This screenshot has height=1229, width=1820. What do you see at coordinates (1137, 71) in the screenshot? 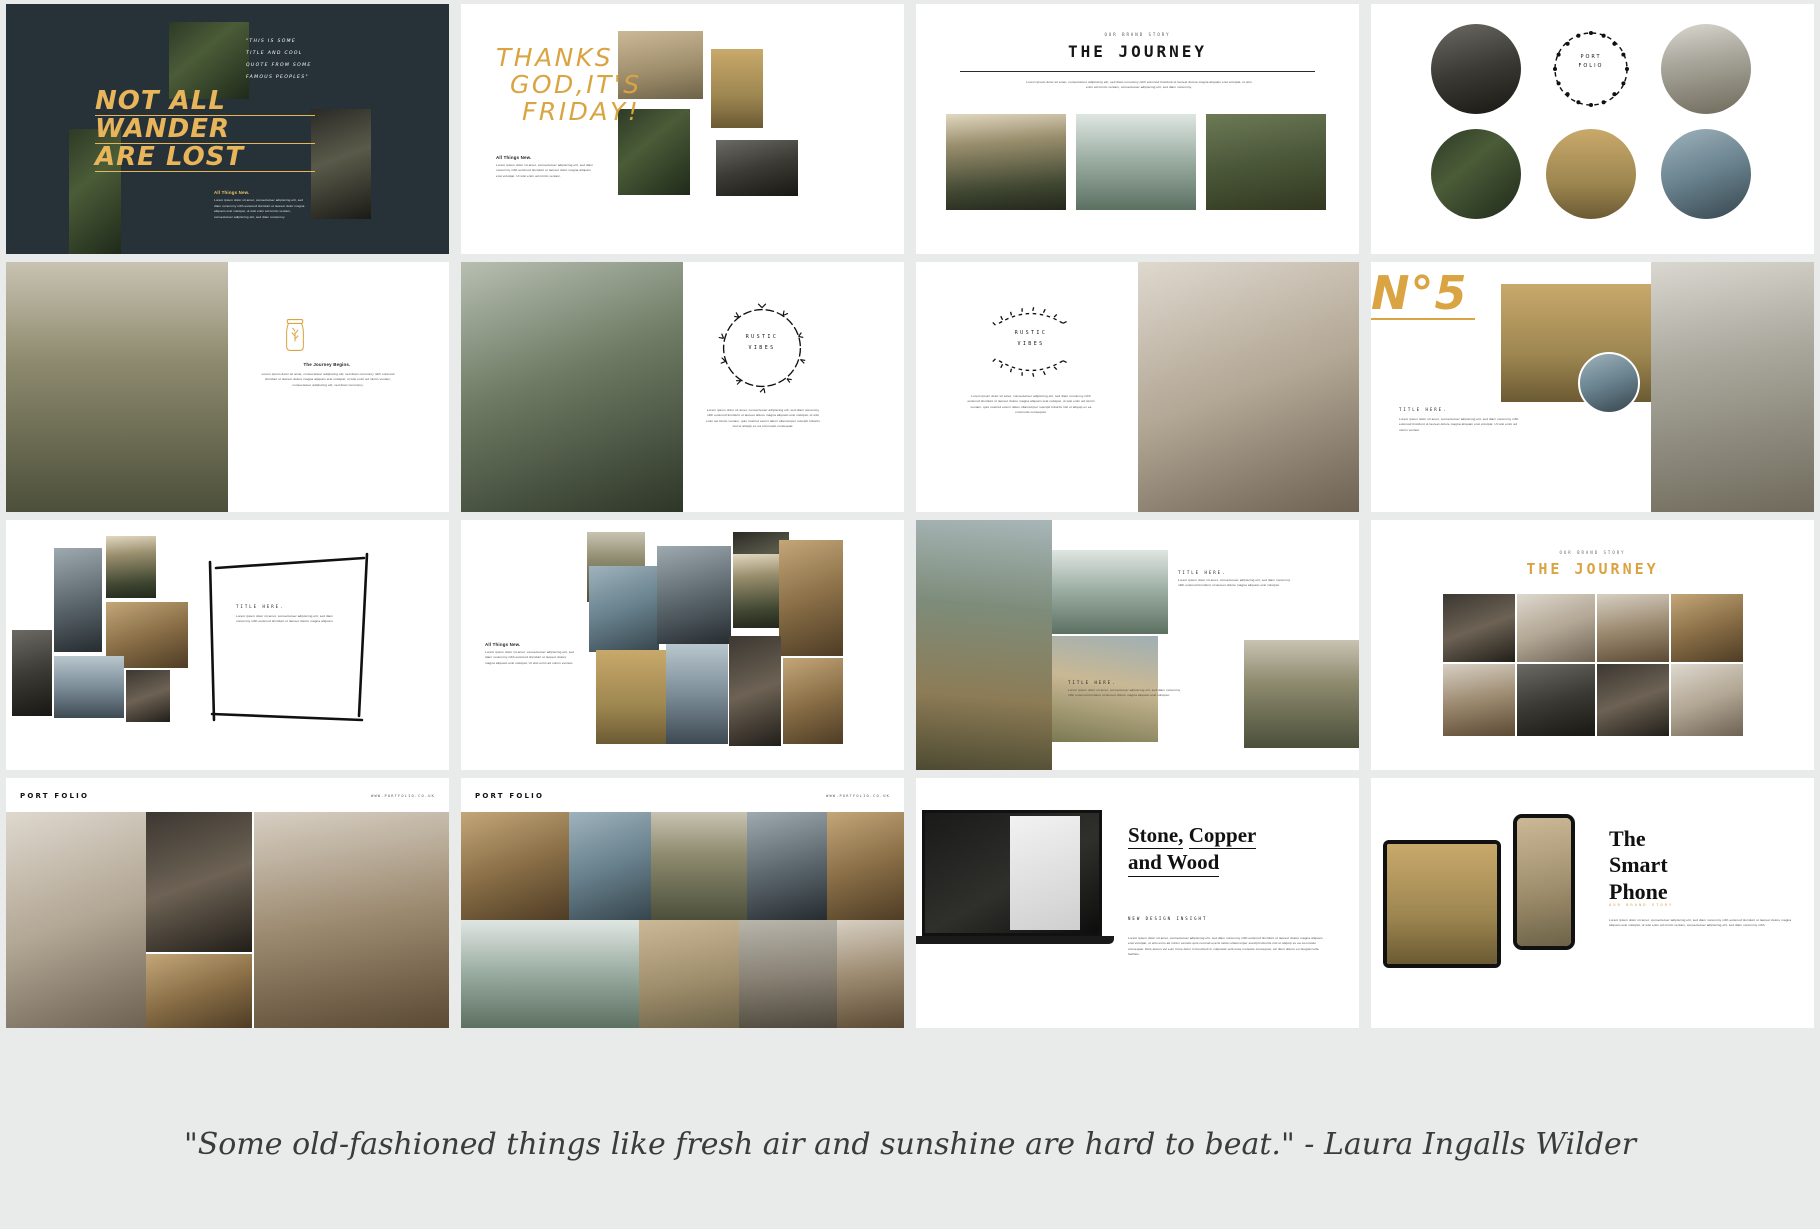
I see `slide-3-divider` at bounding box center [1137, 71].